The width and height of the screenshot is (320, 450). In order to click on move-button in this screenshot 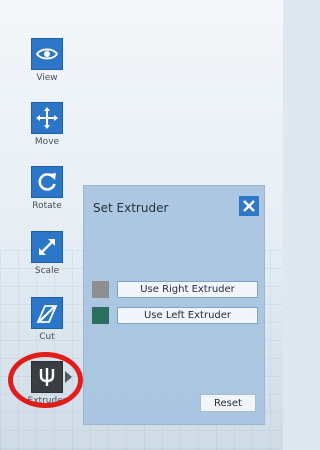, I will do `click(47, 118)`.